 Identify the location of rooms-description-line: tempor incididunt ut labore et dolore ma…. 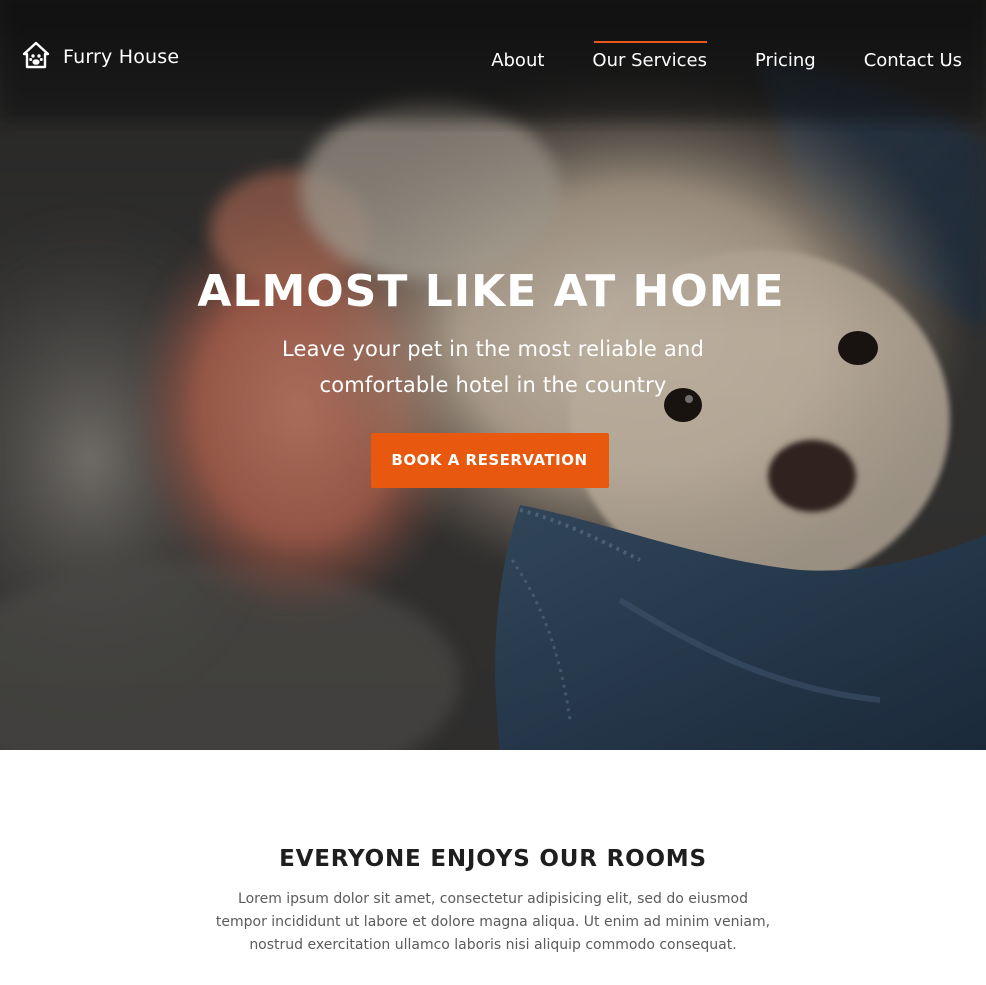
(493, 922).